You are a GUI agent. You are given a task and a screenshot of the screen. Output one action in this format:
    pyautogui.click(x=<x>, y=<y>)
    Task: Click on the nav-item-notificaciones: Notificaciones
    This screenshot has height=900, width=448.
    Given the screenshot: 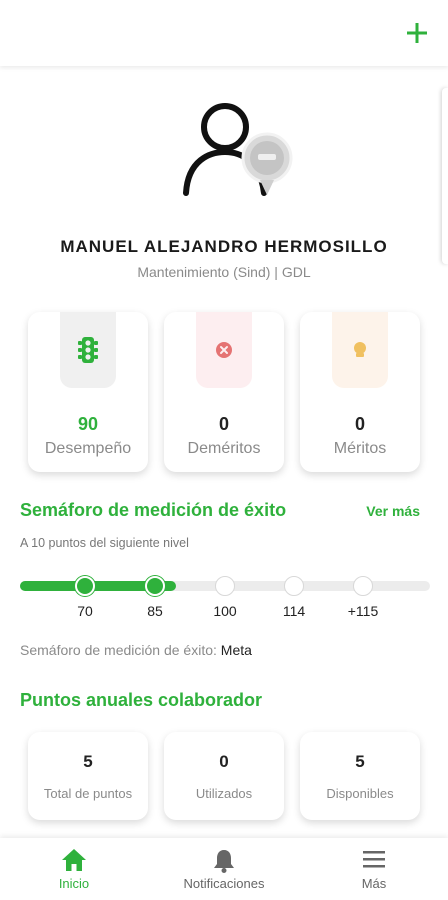 What is the action you would take?
    pyautogui.click(x=224, y=869)
    